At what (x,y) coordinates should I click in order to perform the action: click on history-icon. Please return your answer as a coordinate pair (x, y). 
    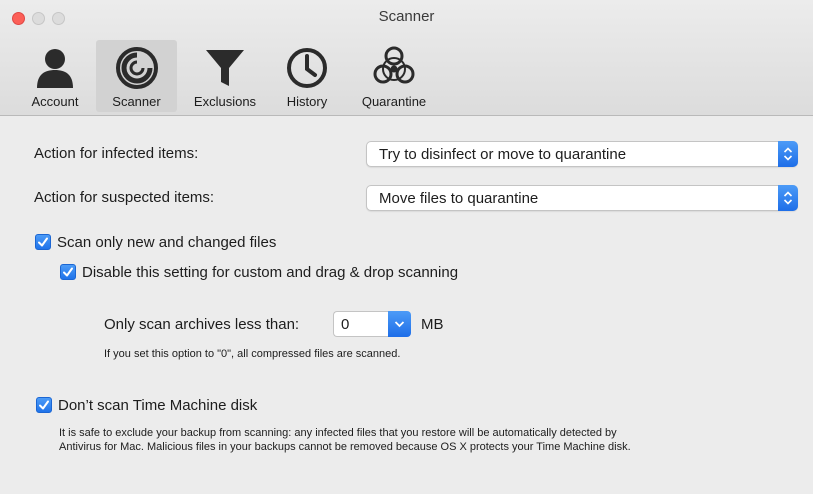
    Looking at the image, I should click on (307, 68).